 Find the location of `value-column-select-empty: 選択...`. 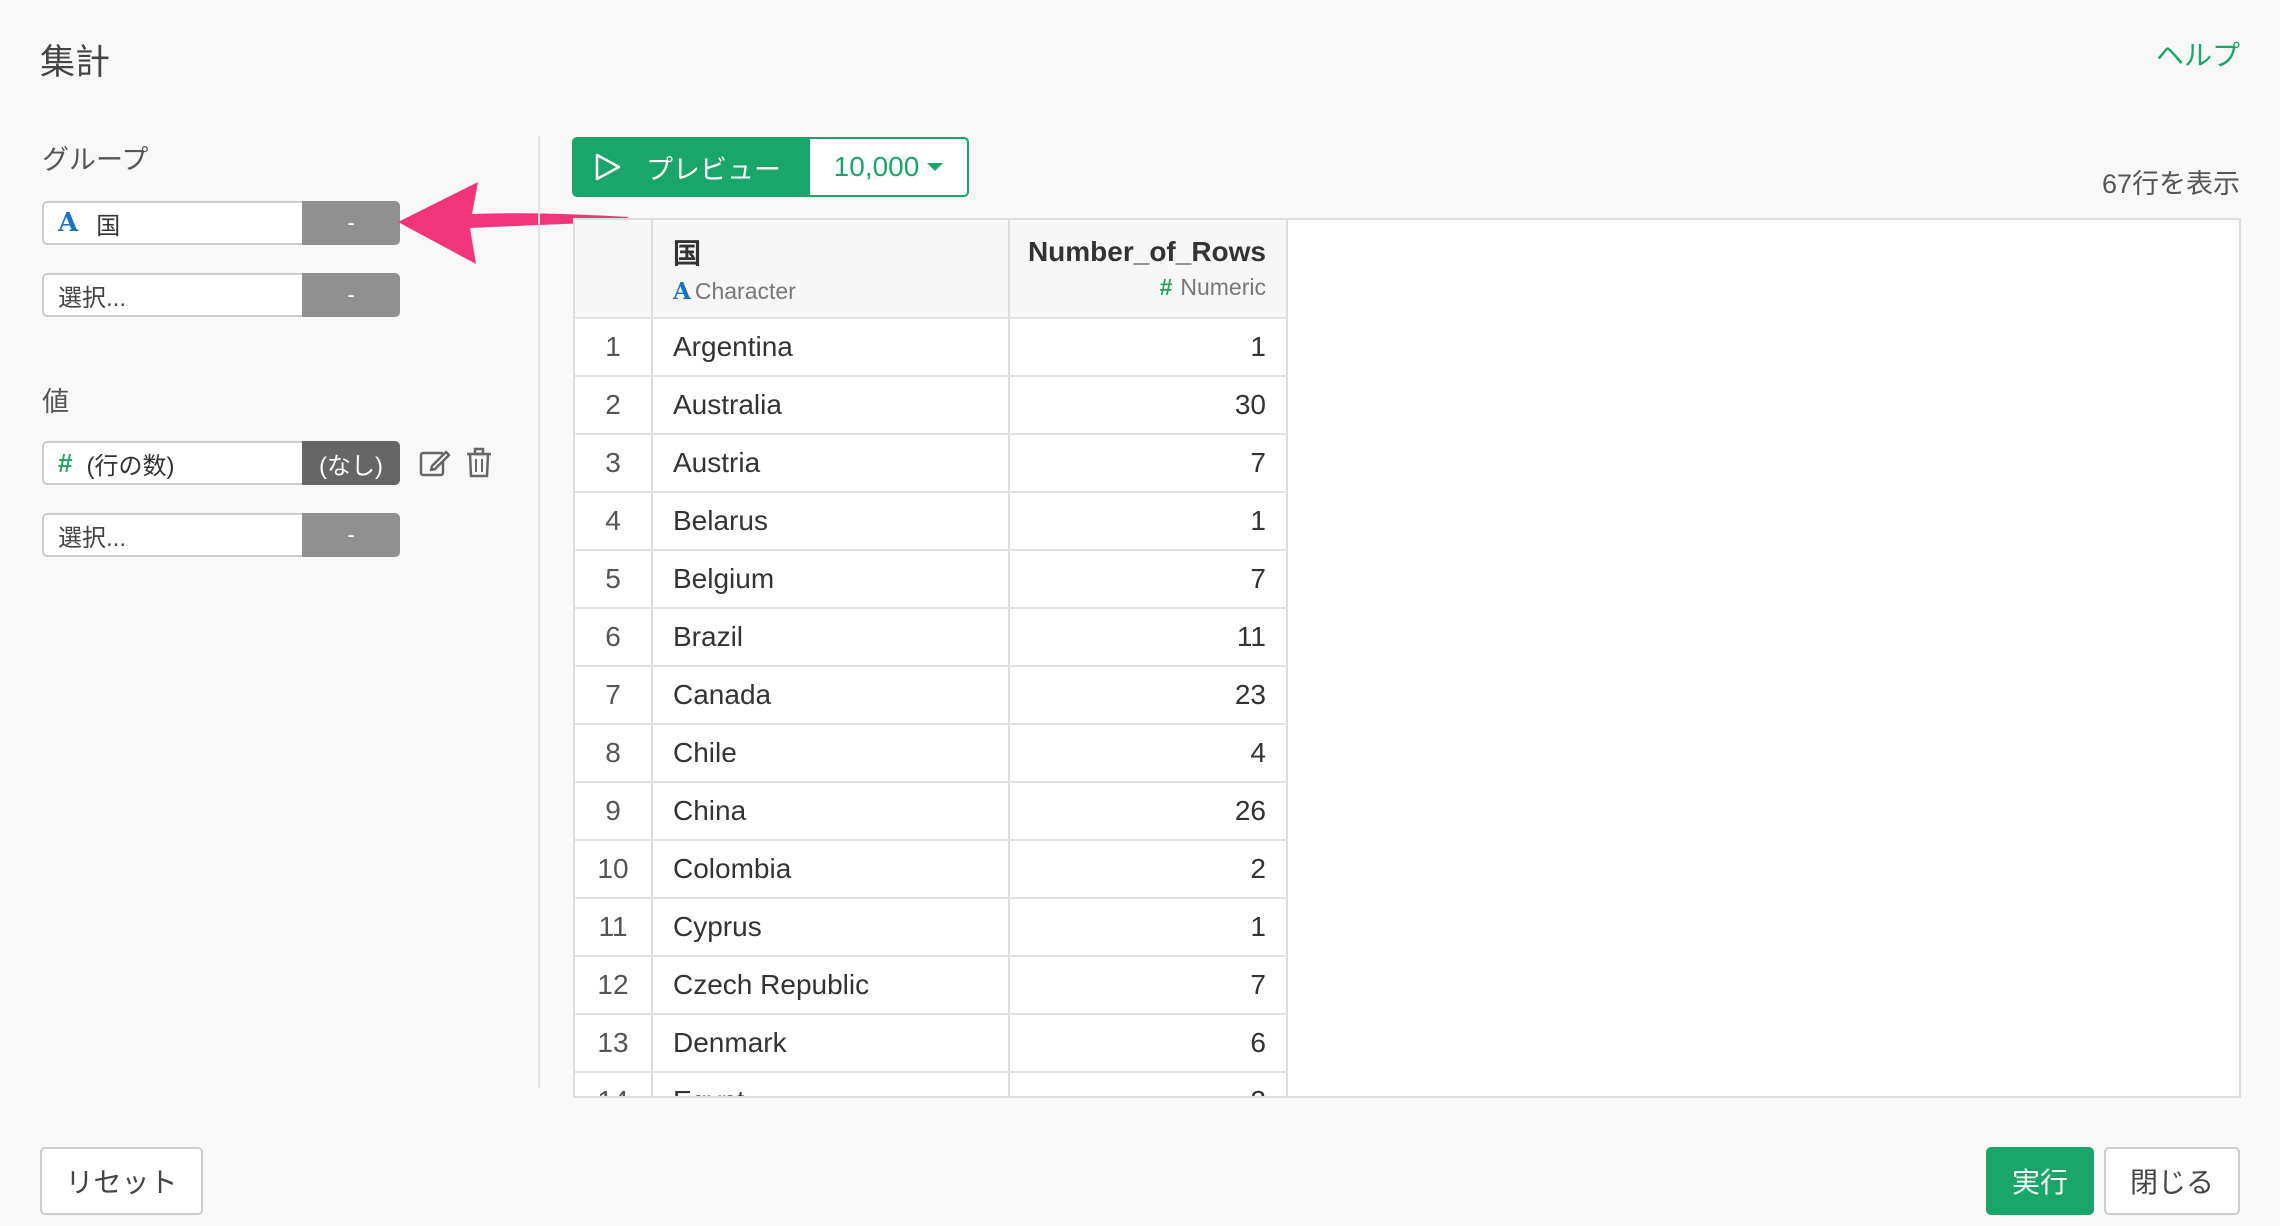

value-column-select-empty: 選択... is located at coordinates (172, 535).